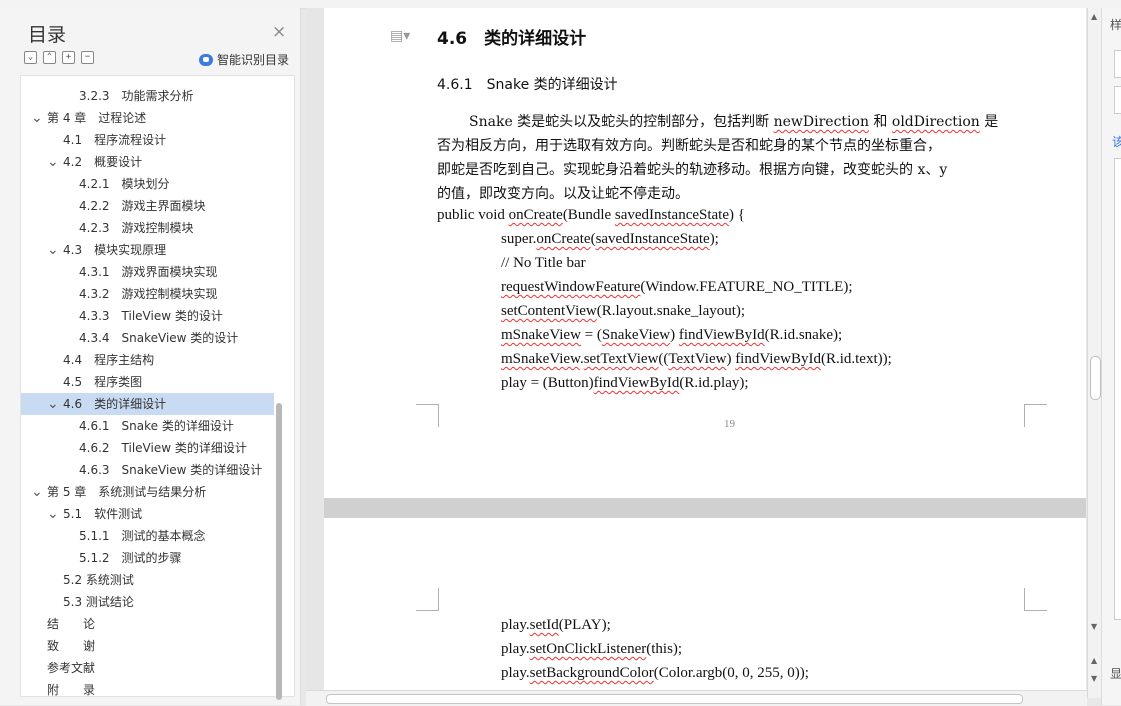  Describe the element at coordinates (279, 32) in the screenshot. I see `close-icon: ×` at that location.